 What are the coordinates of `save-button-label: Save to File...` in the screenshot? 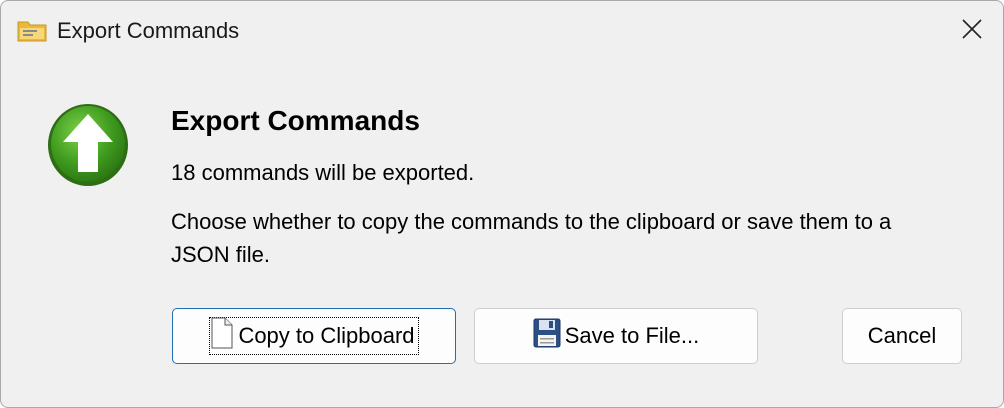 It's located at (632, 335).